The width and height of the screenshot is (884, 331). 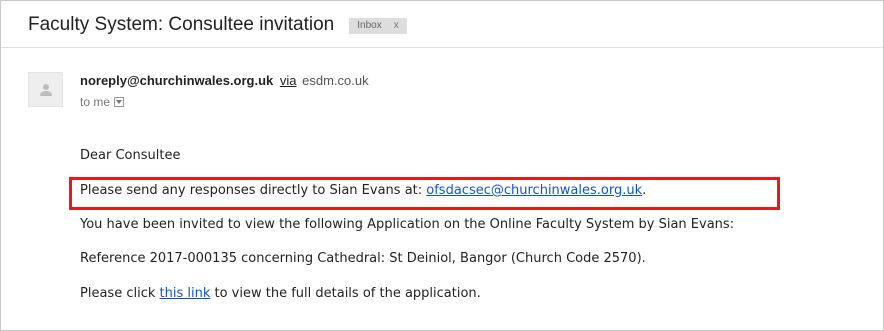 What do you see at coordinates (95, 102) in the screenshot?
I see `recipient-text: to me` at bounding box center [95, 102].